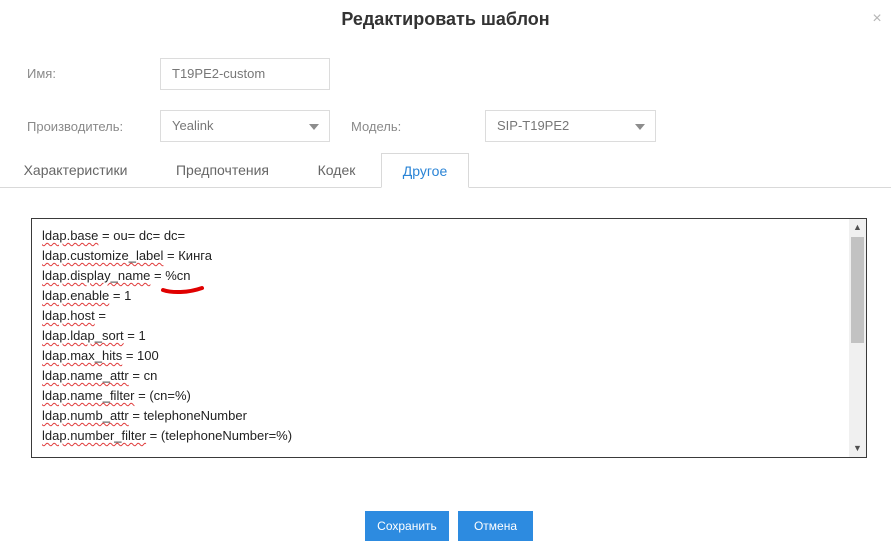 Image resolution: width=891 pixels, height=547 pixels. Describe the element at coordinates (226, 435) in the screenshot. I see `config-value: (telephoneNumber=%)` at that location.